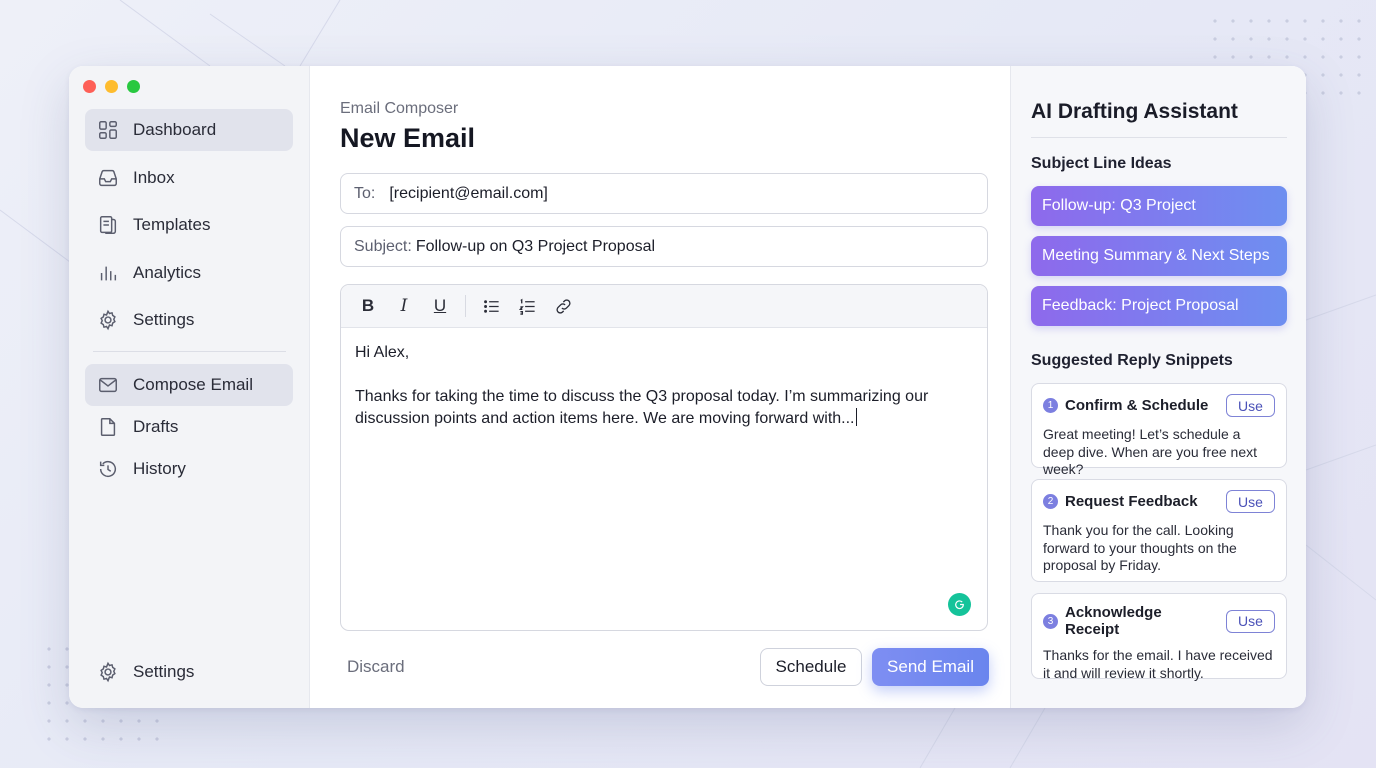 Image resolution: width=1376 pixels, height=768 pixels. I want to click on window-controls, so click(111, 86).